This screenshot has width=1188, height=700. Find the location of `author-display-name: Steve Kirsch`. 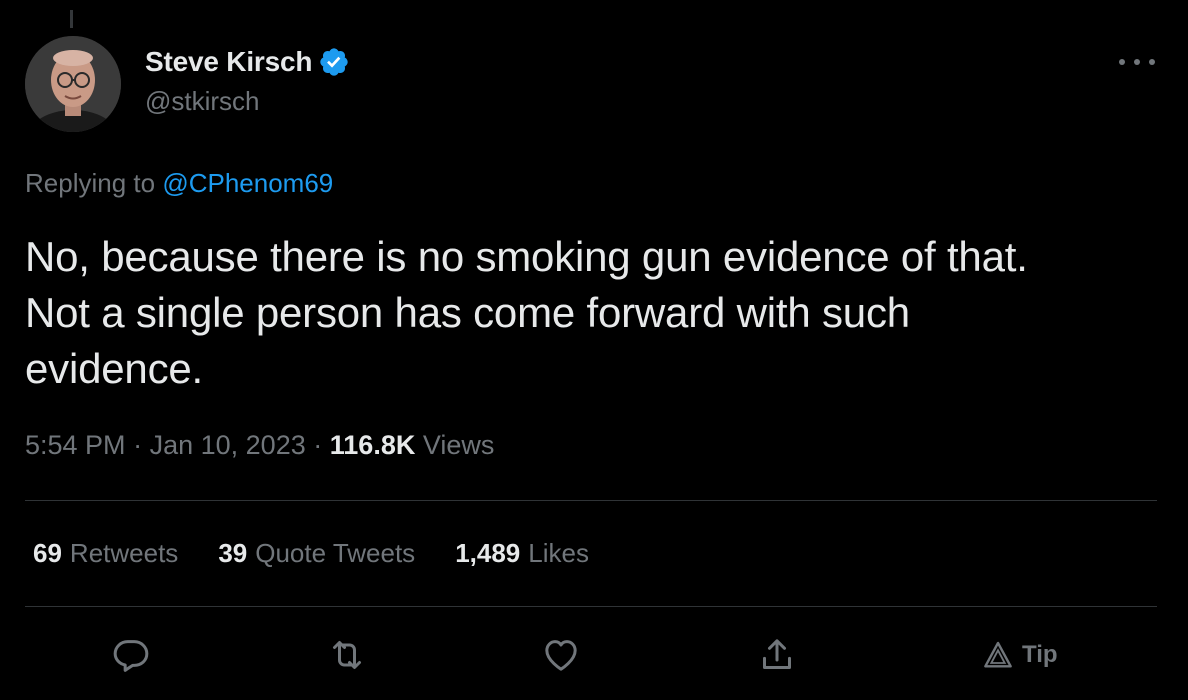

author-display-name: Steve Kirsch is located at coordinates (228, 62).